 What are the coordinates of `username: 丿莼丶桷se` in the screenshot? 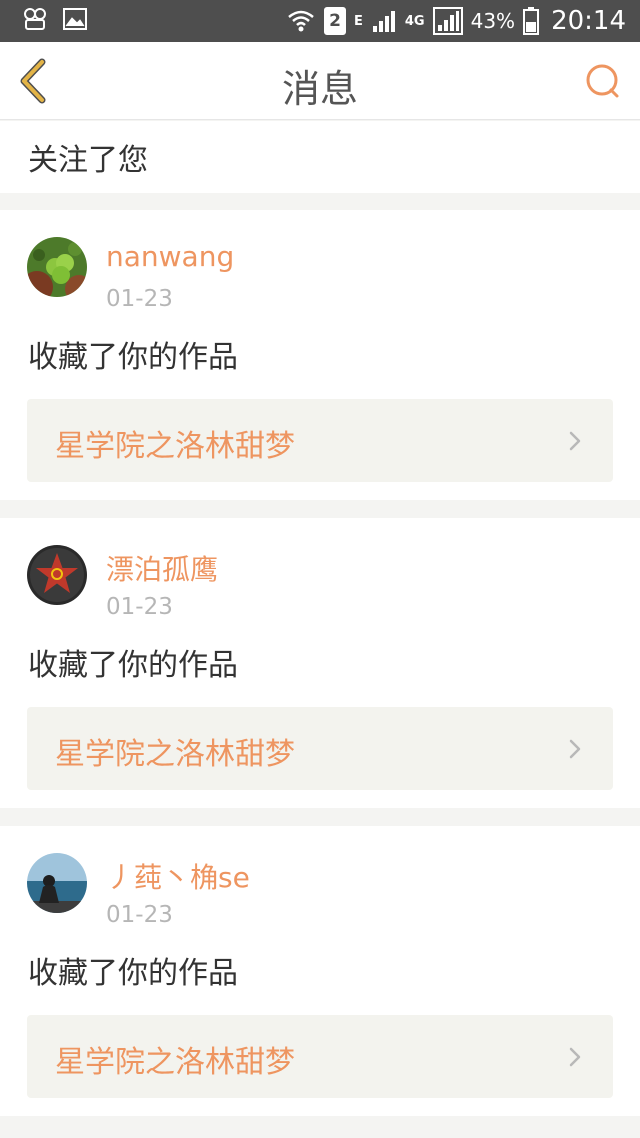 It's located at (178, 876).